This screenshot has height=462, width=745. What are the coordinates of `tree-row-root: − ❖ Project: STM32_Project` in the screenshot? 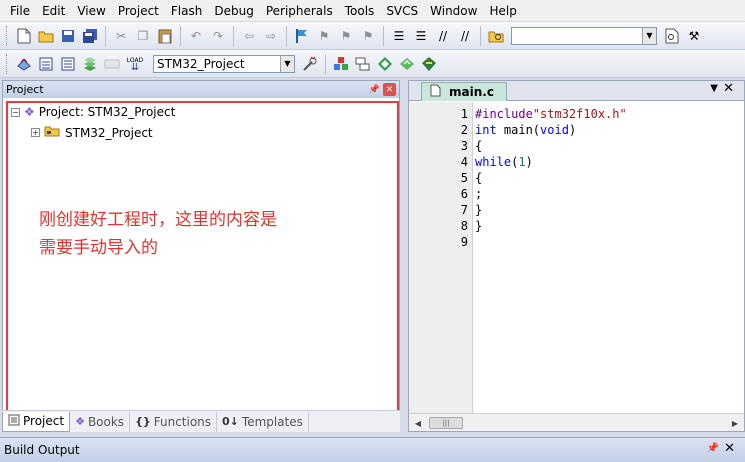 It's located at (93, 112).